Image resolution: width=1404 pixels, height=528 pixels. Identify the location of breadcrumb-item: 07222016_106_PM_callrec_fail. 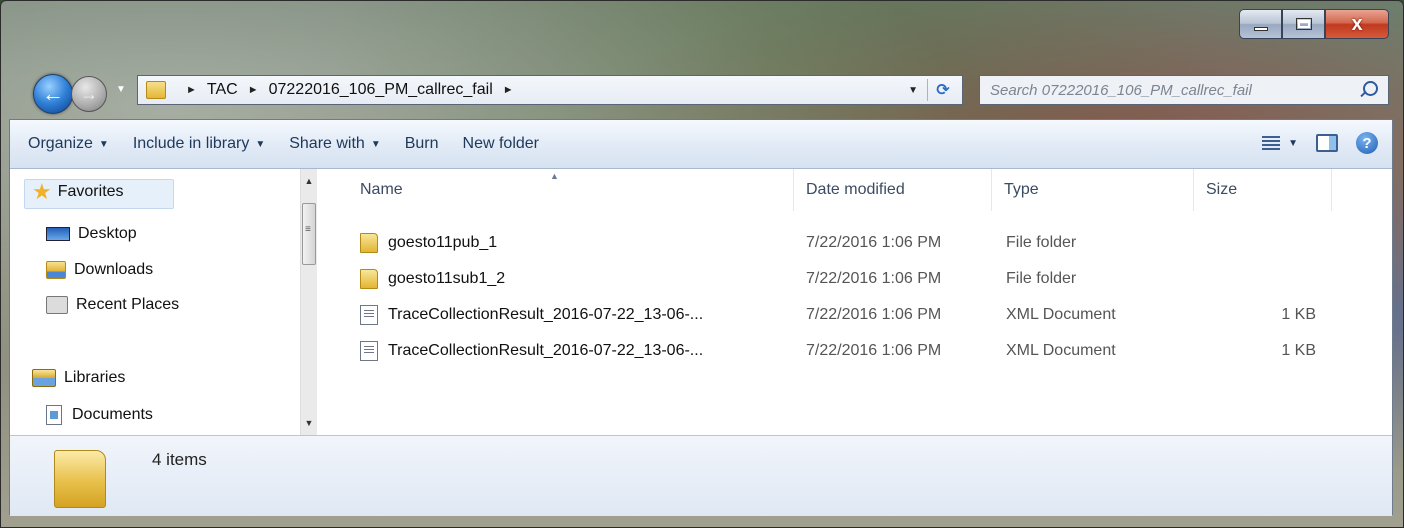
(381, 90).